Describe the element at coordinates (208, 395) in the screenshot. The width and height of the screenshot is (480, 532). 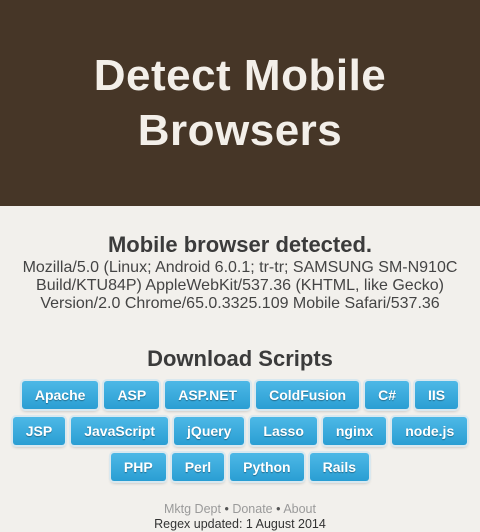
I see `download-aspnet-button: ASP.NET` at that location.